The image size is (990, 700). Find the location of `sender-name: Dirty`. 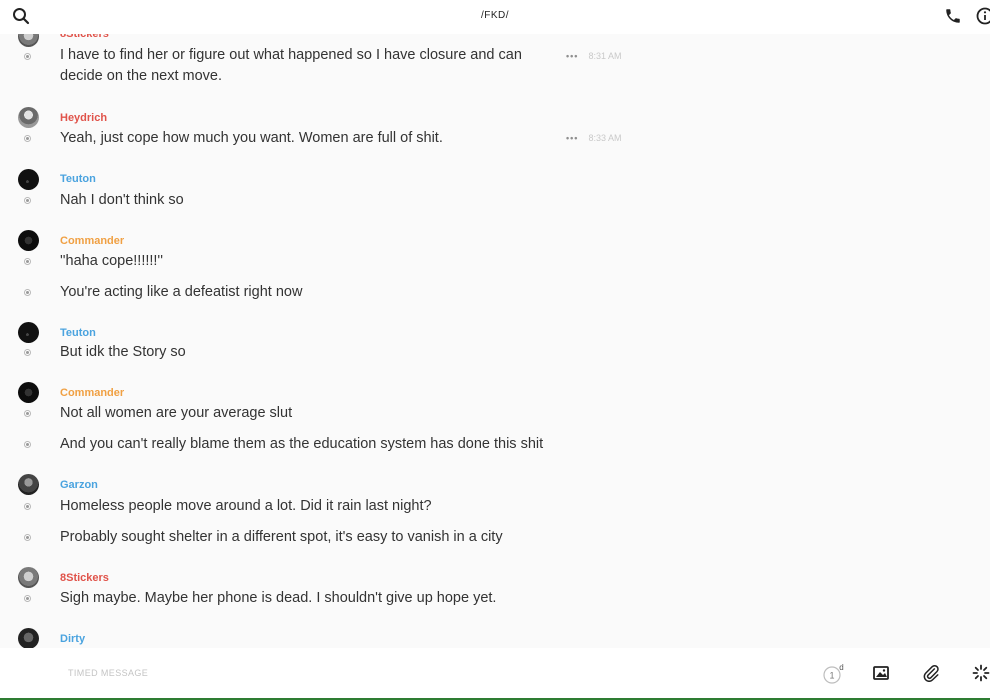

sender-name: Dirty is located at coordinates (73, 639).